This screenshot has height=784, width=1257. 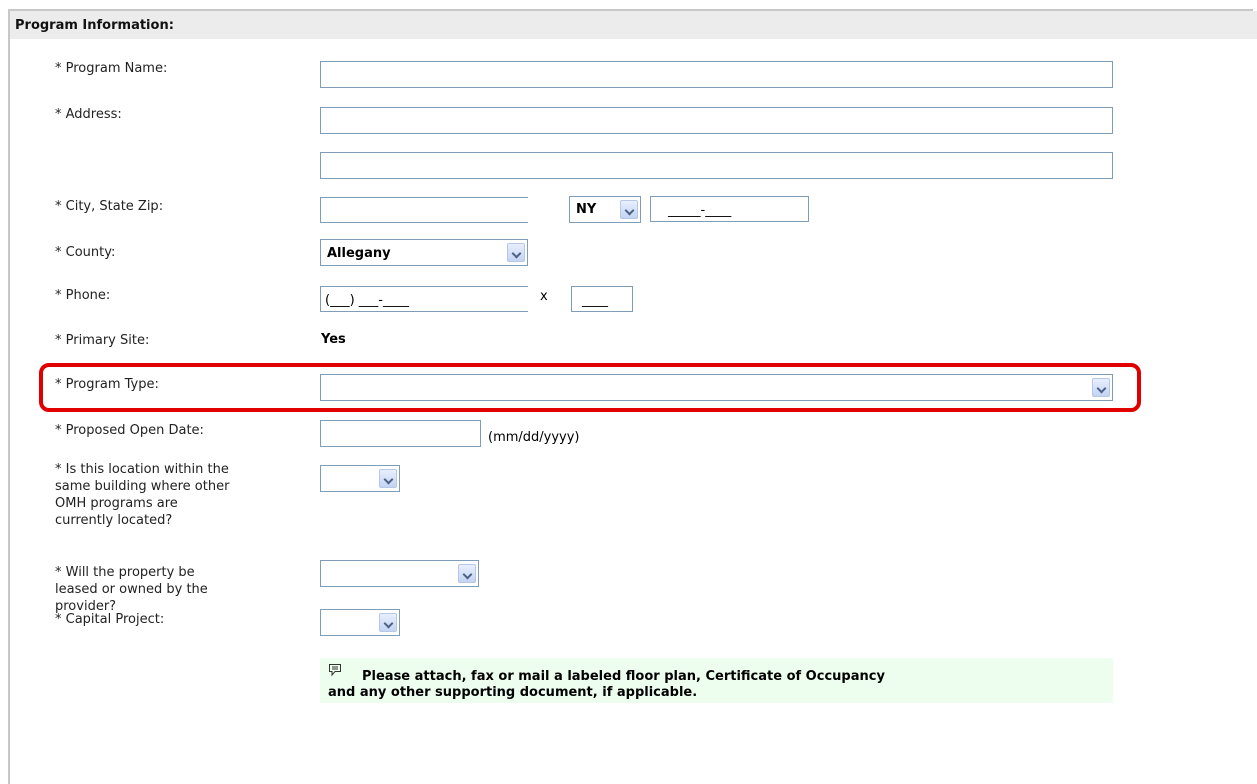 I want to click on zip-mask: _____-____, so click(x=700, y=210).